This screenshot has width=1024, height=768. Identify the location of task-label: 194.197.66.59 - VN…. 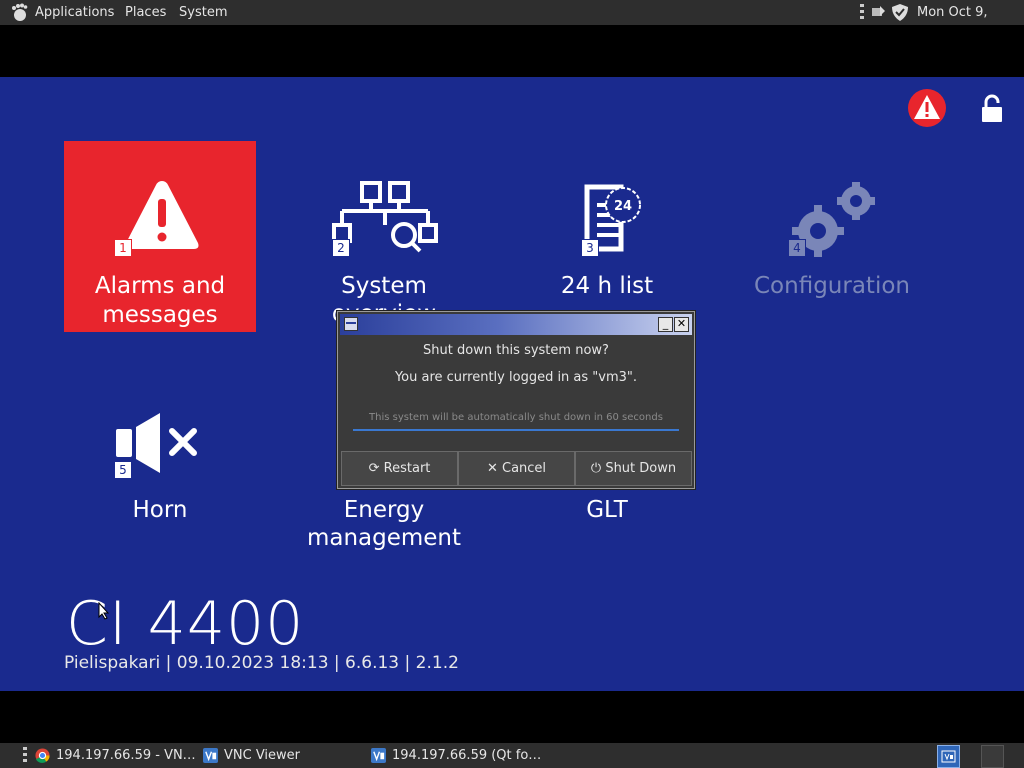
(126, 755).